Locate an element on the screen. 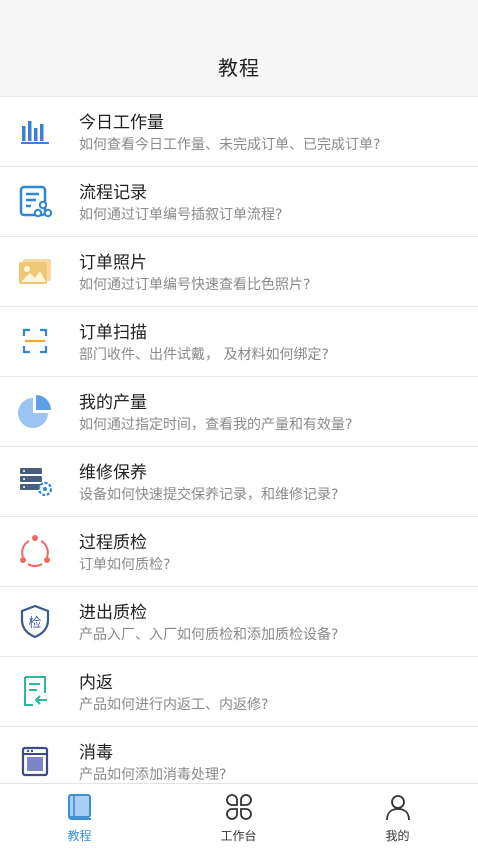  list-item-title: 我的产量 is located at coordinates (113, 403).